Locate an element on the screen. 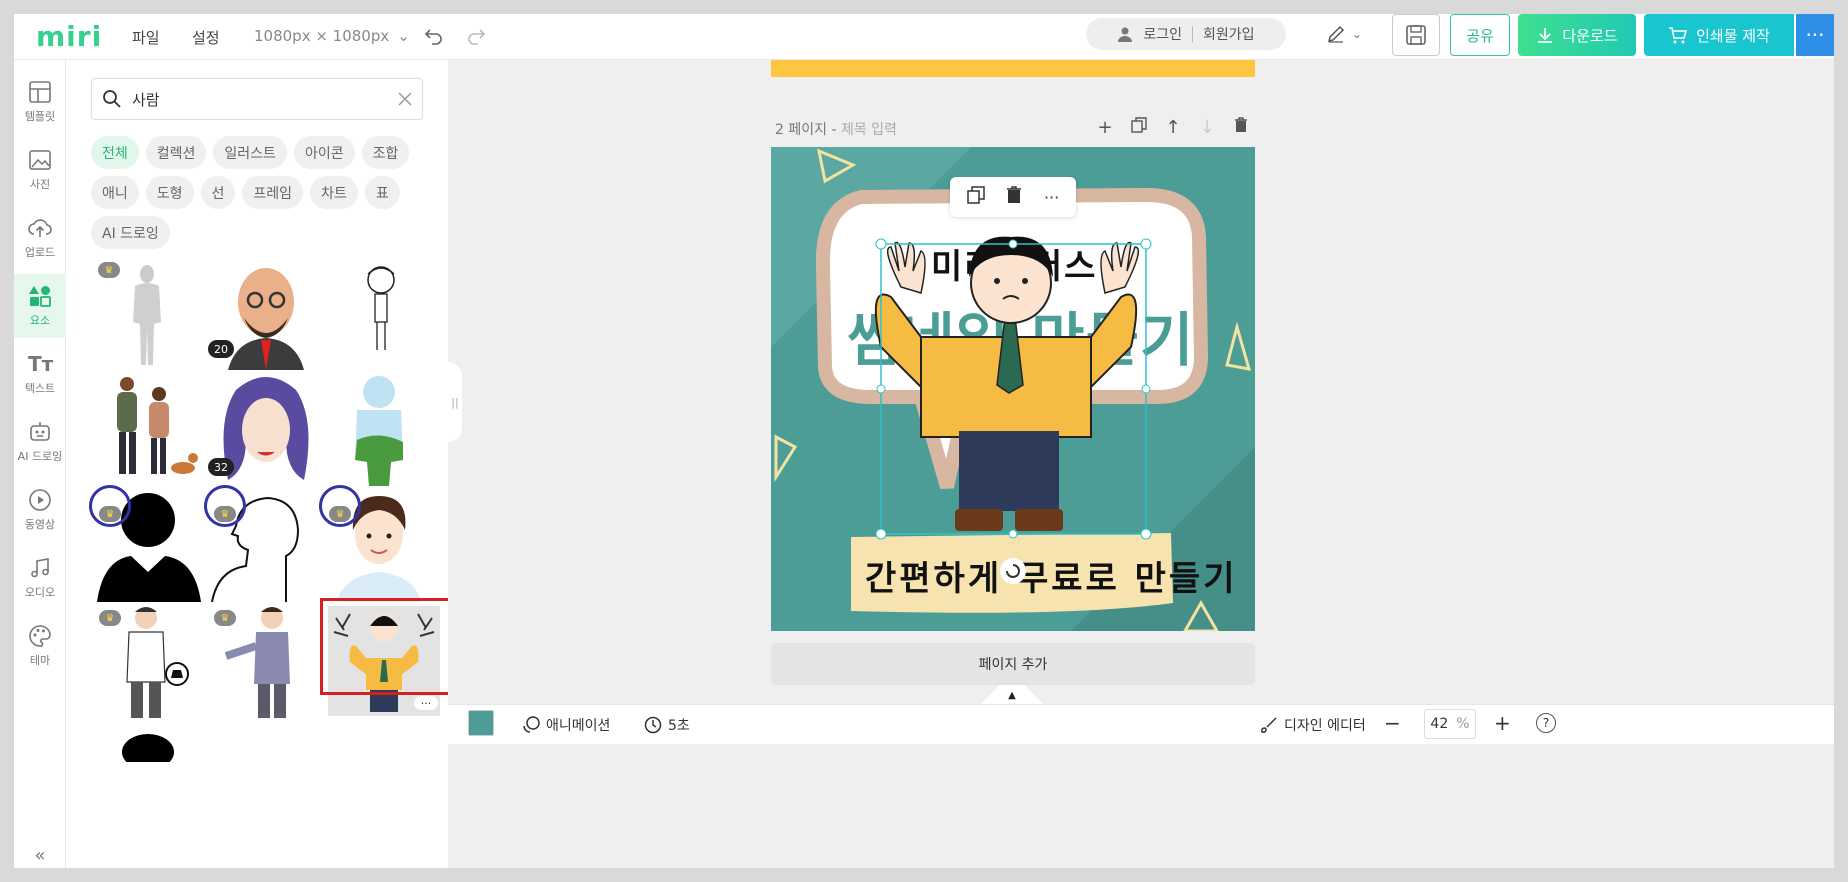  save-button is located at coordinates (1416, 35).